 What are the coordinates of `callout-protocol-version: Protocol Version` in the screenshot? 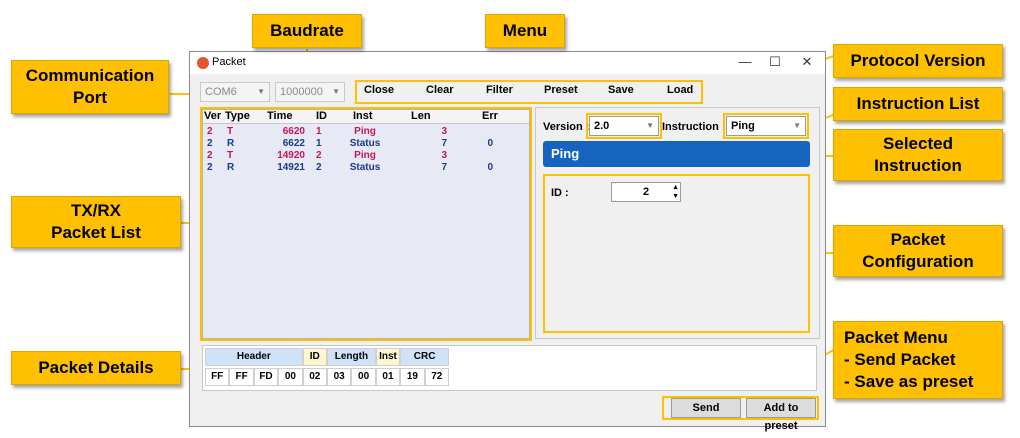 It's located at (918, 61).